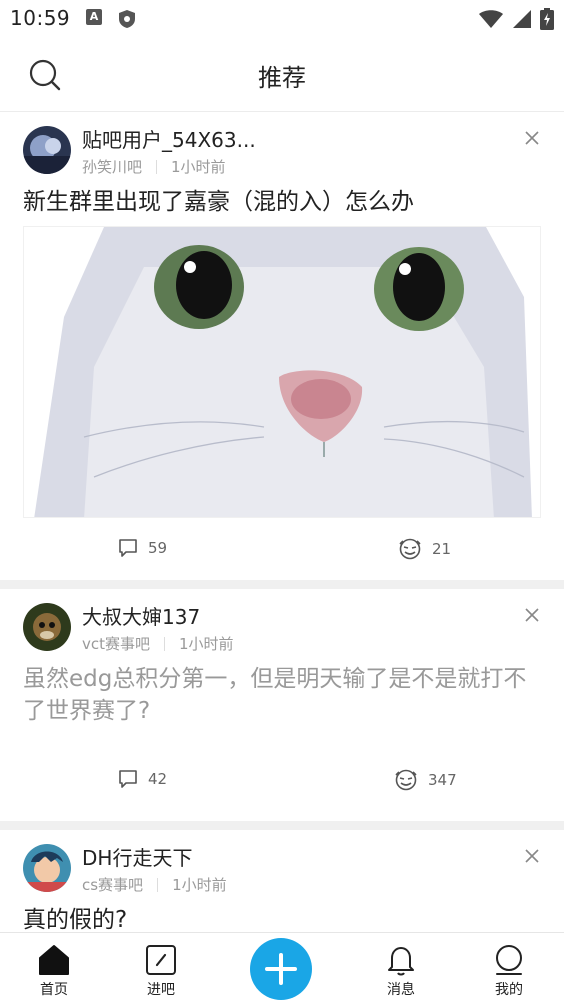 This screenshot has width=564, height=1004. What do you see at coordinates (154, 166) in the screenshot?
I see `post-meta: 孙笑川吧 1小时前` at bounding box center [154, 166].